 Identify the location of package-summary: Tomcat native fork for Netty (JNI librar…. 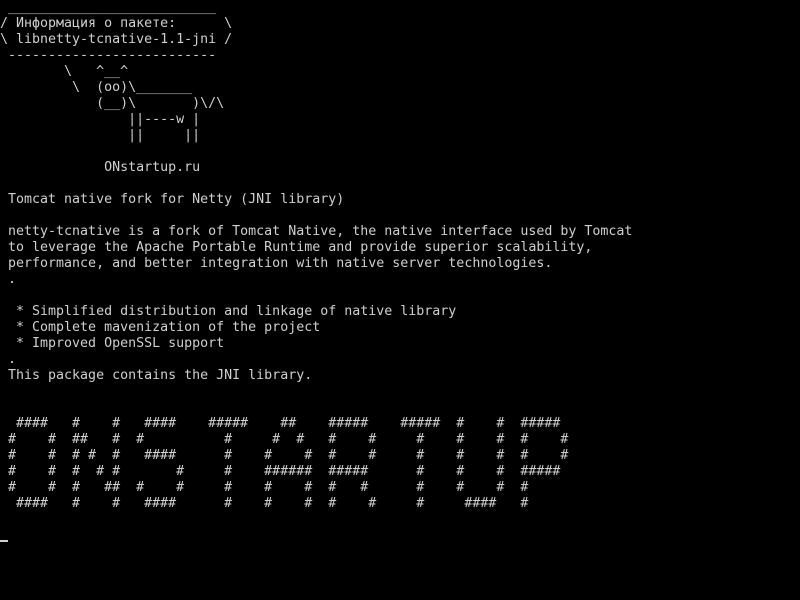
(172, 199).